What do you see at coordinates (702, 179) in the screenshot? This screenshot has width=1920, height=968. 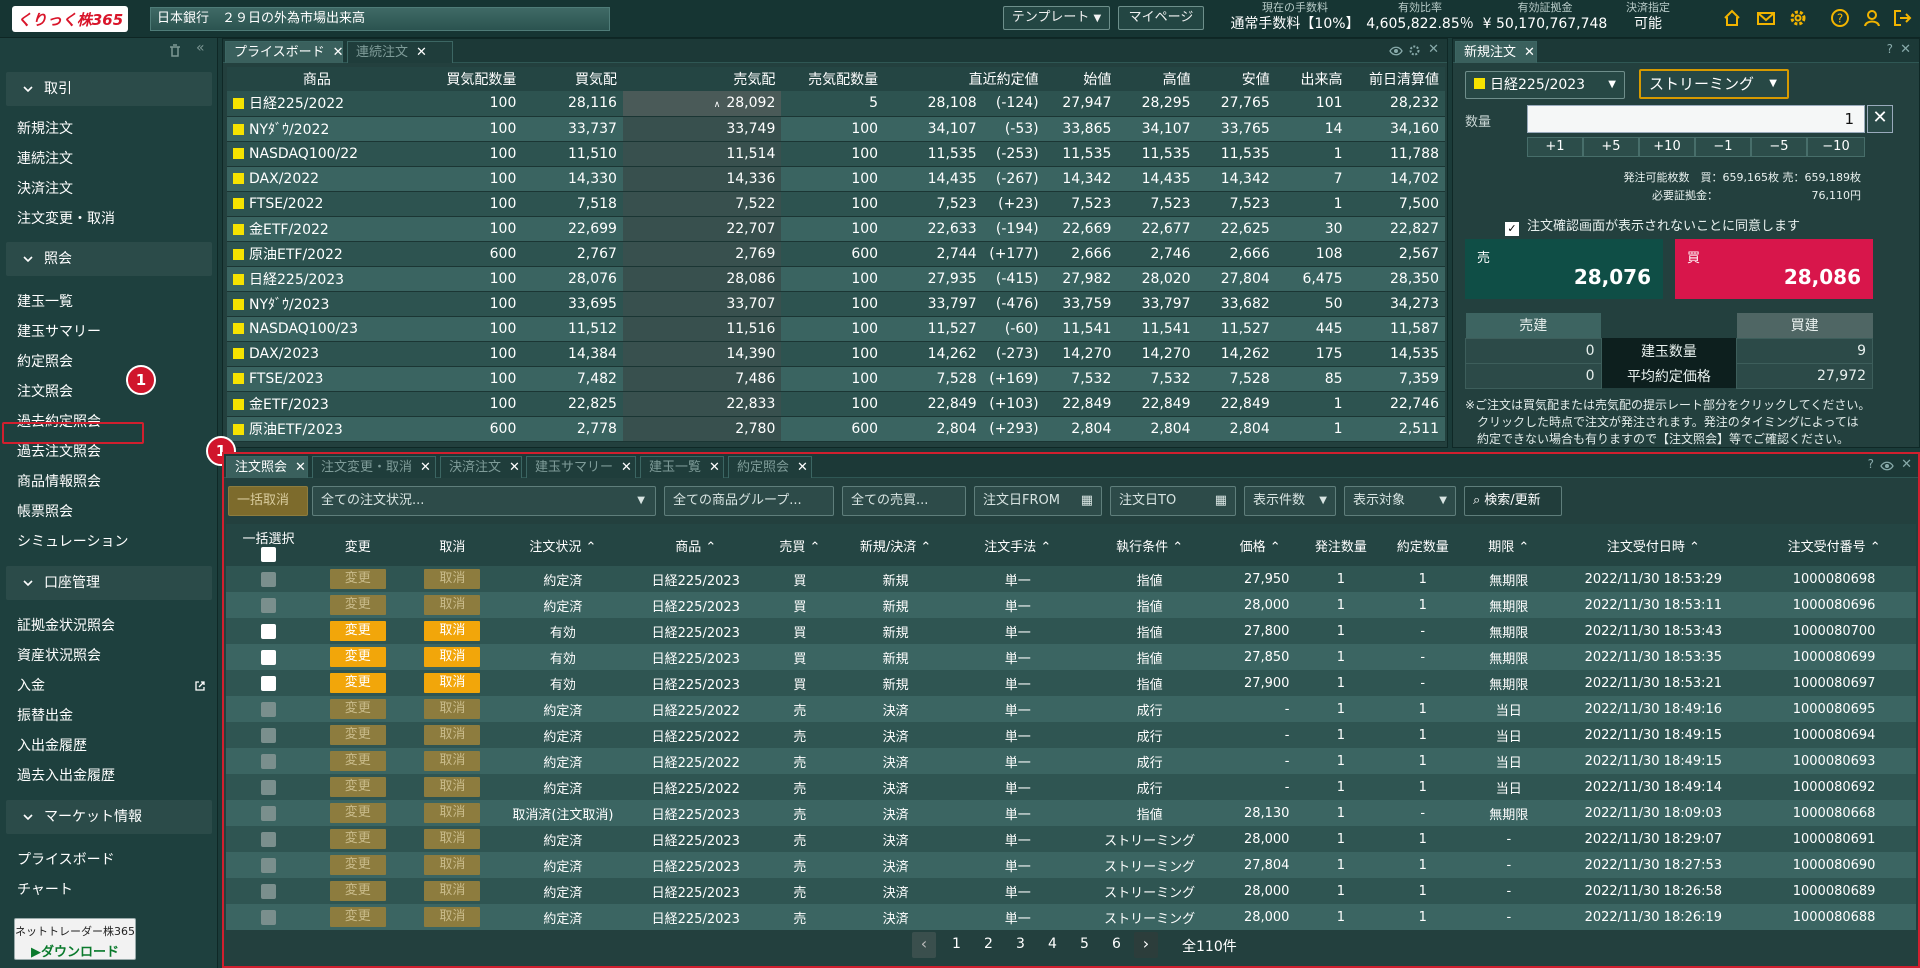 I see `ask-cell: 14,336` at bounding box center [702, 179].